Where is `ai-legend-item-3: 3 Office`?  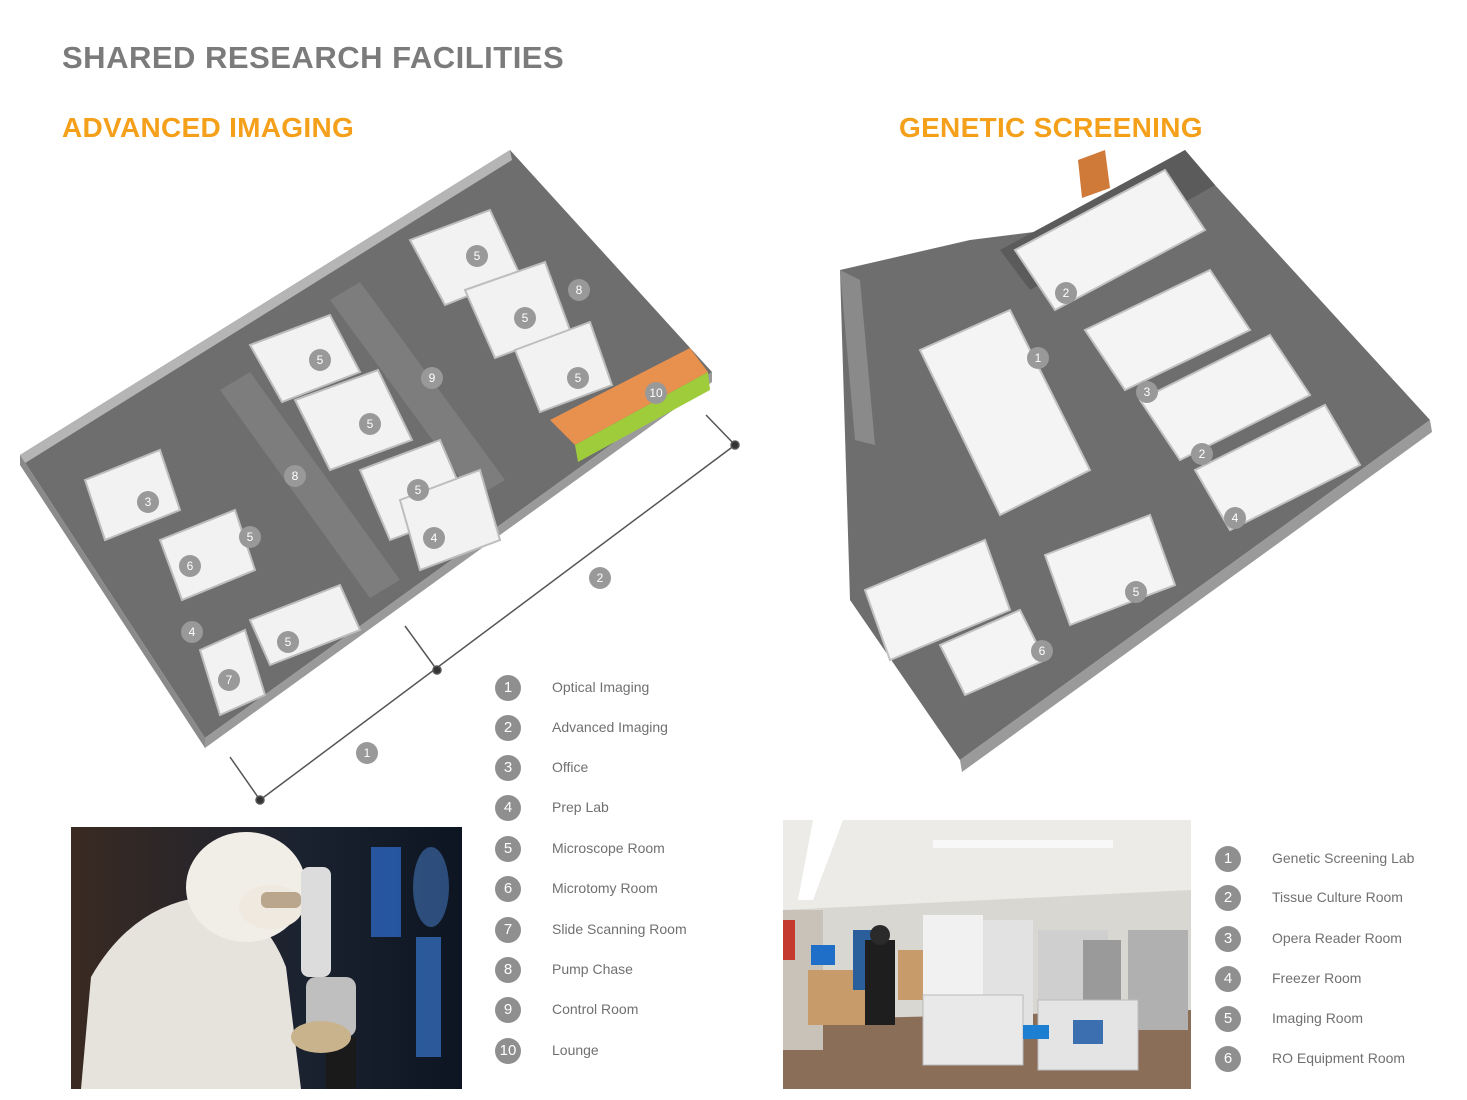
ai-legend-item-3: 3 Office is located at coordinates (625, 770).